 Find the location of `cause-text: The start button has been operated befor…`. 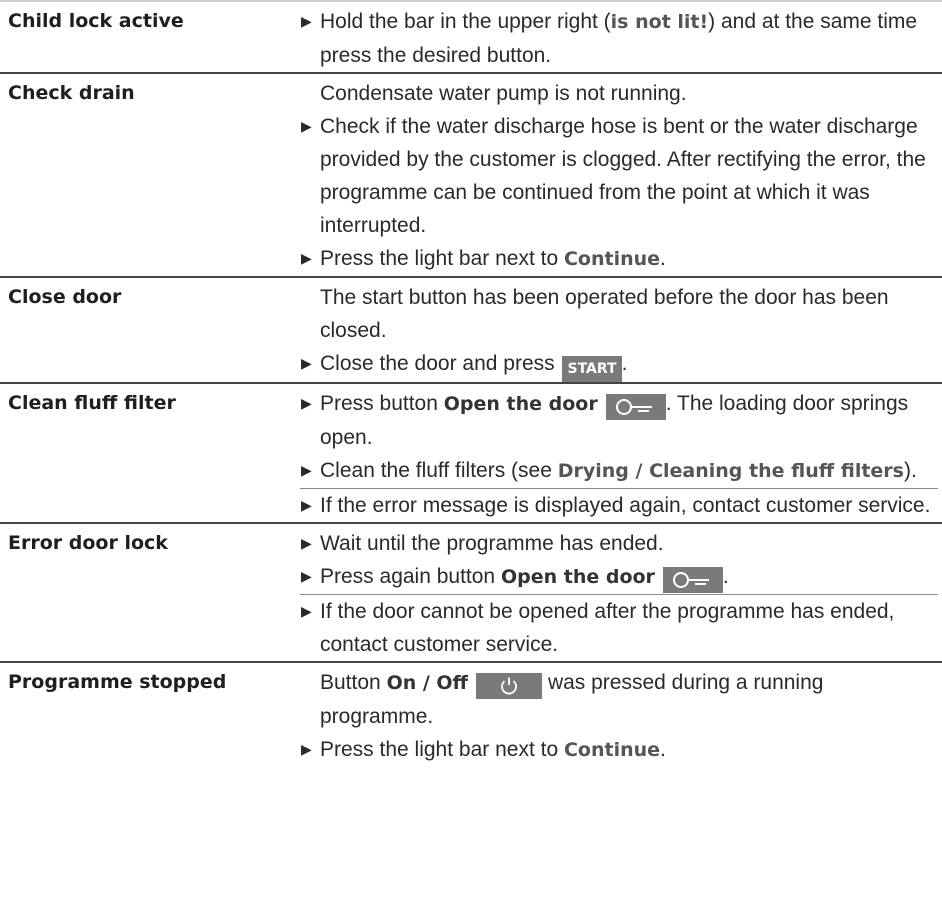

cause-text: The start button has been operated befor… is located at coordinates (604, 314).